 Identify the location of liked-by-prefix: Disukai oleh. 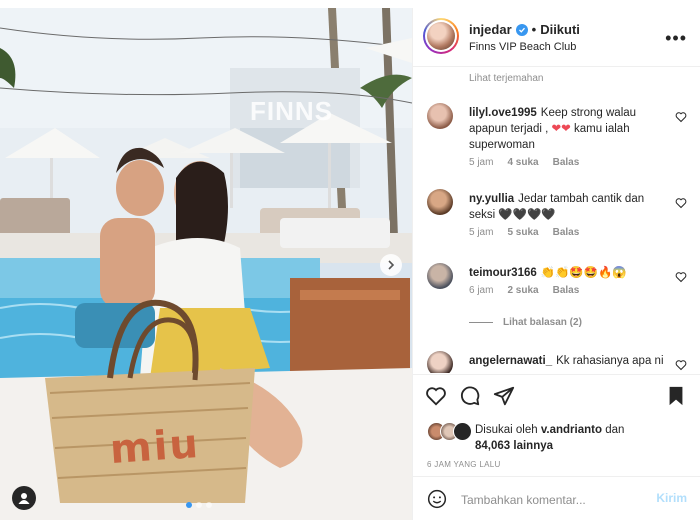
(506, 430).